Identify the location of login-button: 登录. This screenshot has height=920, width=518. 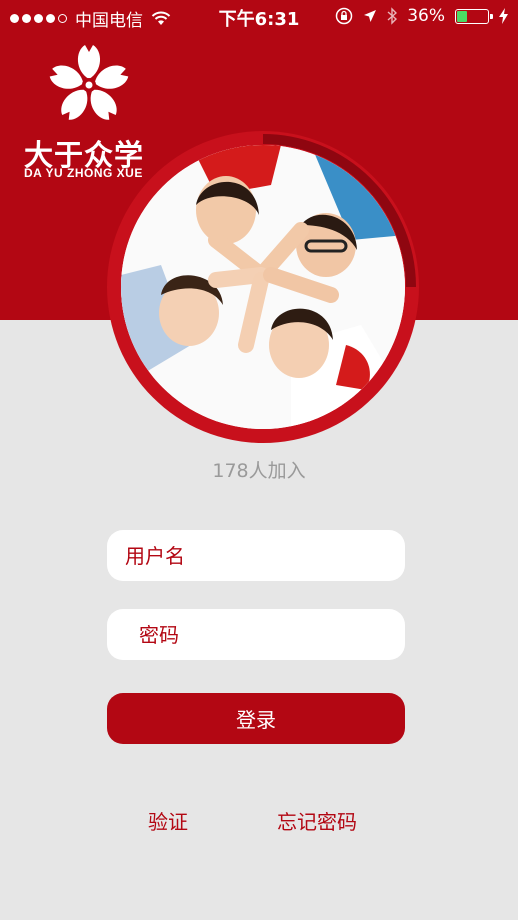
(256, 718).